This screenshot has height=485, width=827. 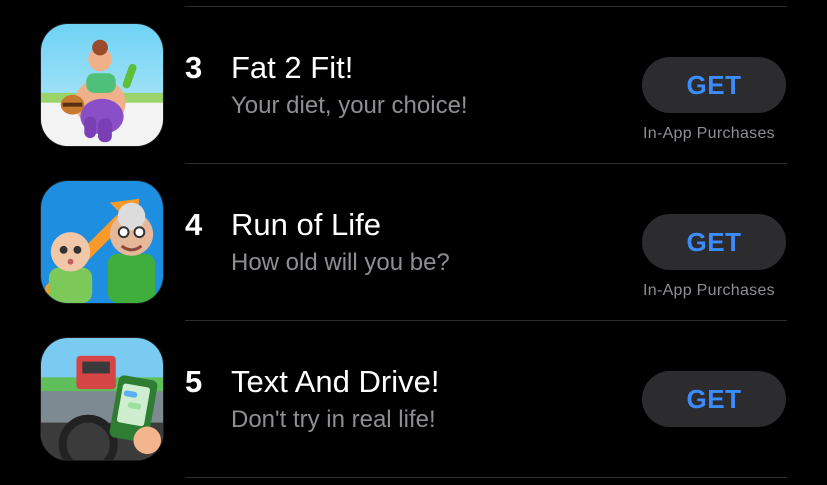 What do you see at coordinates (194, 67) in the screenshot?
I see `rank-number: 3` at bounding box center [194, 67].